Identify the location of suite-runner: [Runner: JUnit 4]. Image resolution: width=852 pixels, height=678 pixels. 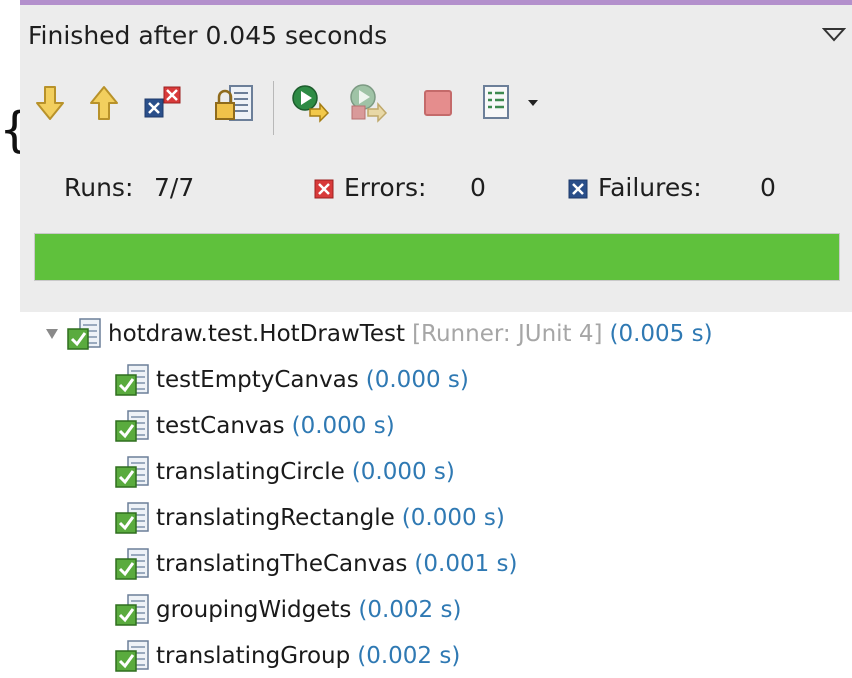
(507, 334).